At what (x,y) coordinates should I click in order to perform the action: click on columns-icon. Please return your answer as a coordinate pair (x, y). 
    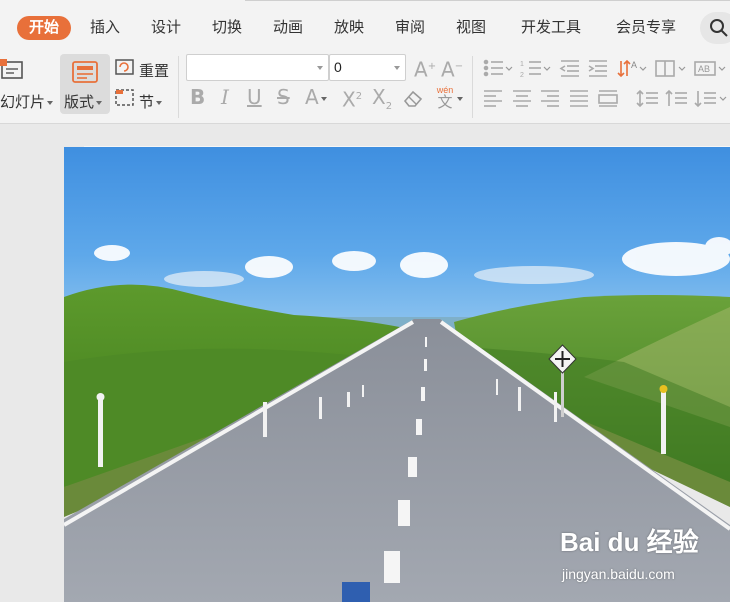
    Looking at the image, I should click on (665, 68).